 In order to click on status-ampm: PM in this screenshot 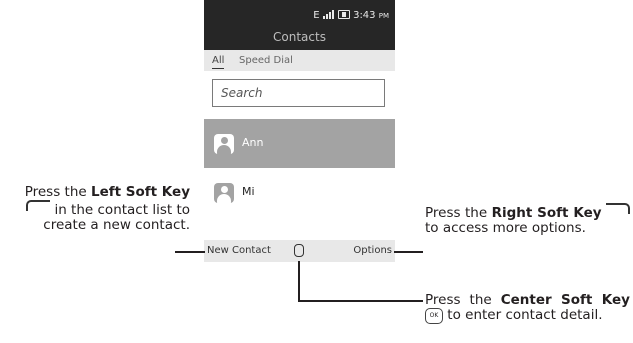, I will do `click(383, 16)`.